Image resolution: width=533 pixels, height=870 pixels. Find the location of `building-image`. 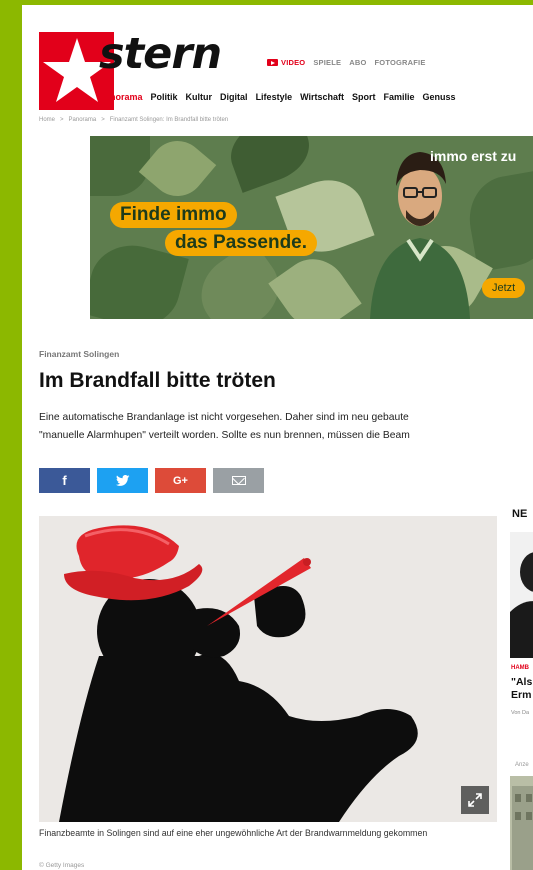

building-image is located at coordinates (521, 823).